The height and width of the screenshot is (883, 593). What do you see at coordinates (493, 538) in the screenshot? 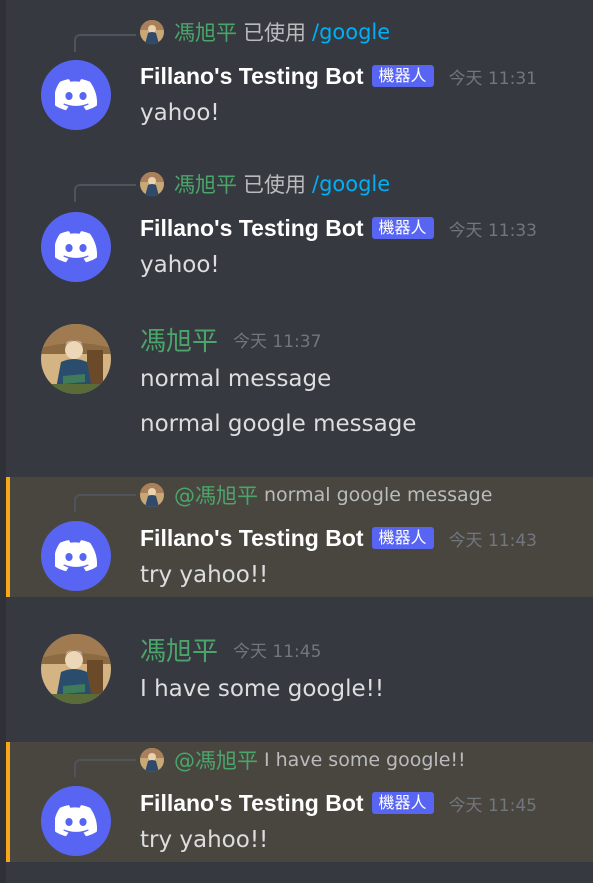
I see `timestamp: 今天 11:43` at bounding box center [493, 538].